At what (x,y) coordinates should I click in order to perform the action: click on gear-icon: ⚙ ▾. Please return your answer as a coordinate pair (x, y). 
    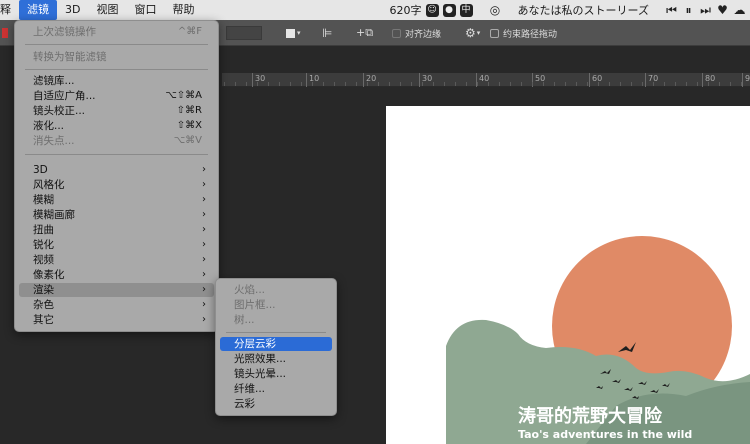
    Looking at the image, I should click on (472, 33).